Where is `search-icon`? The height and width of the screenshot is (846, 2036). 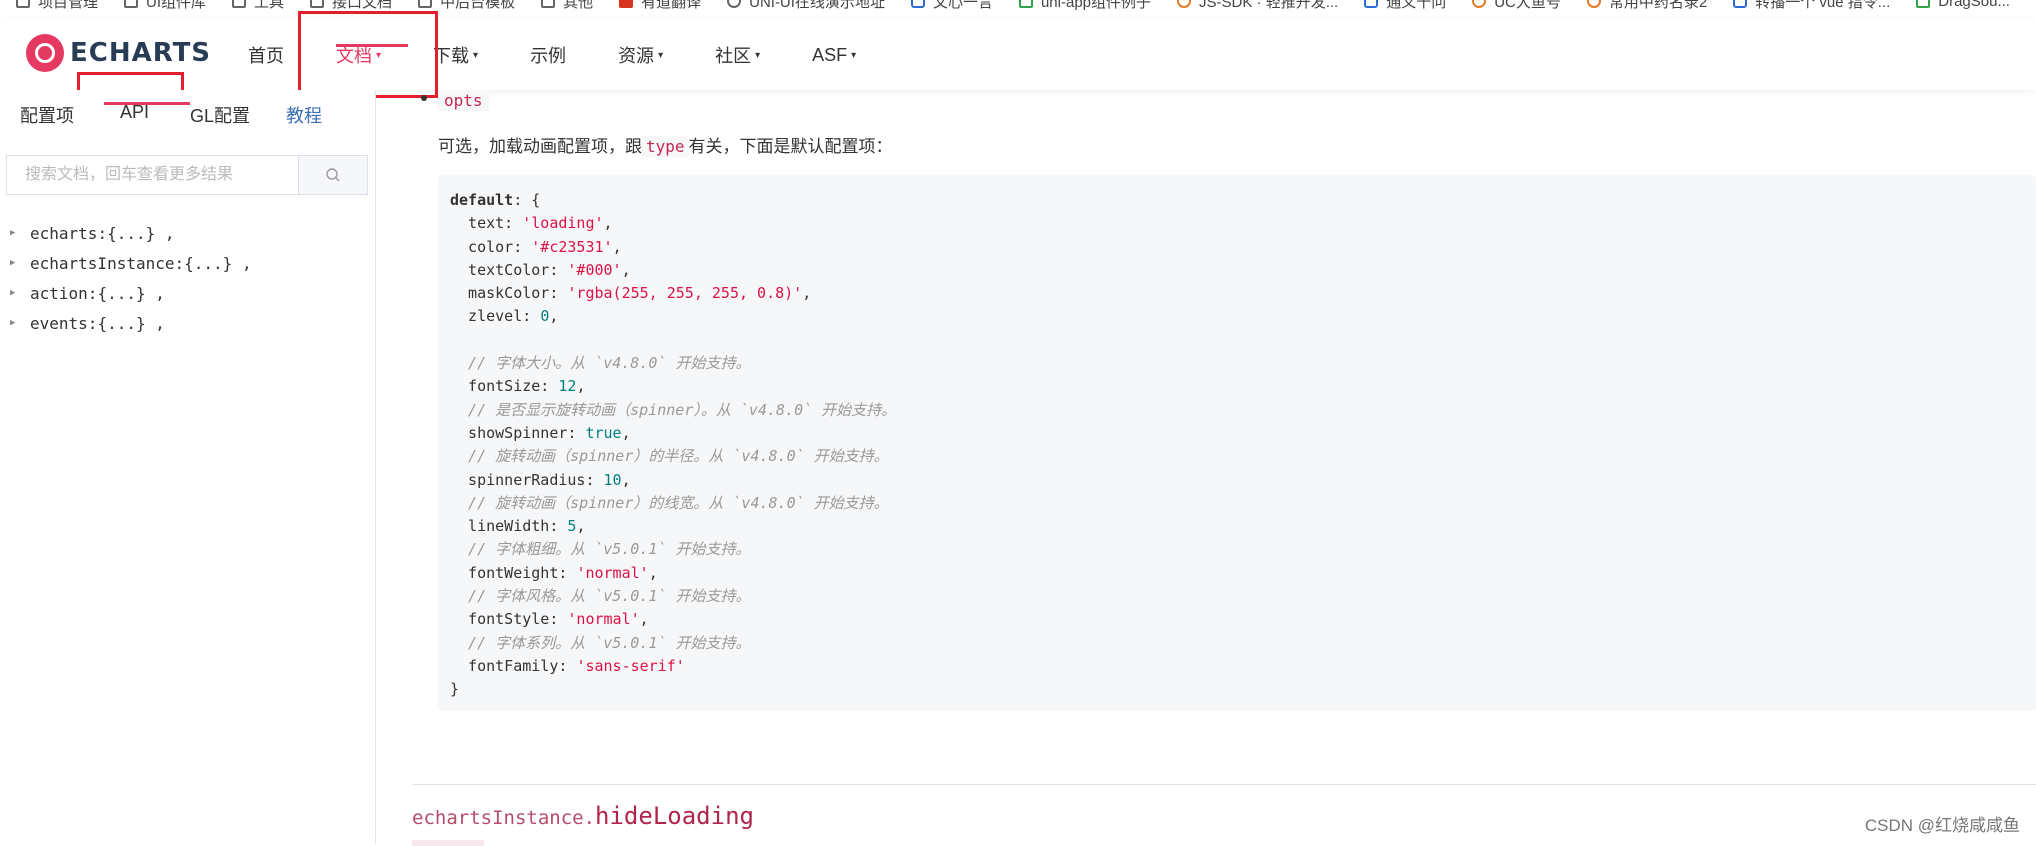
search-icon is located at coordinates (333, 175).